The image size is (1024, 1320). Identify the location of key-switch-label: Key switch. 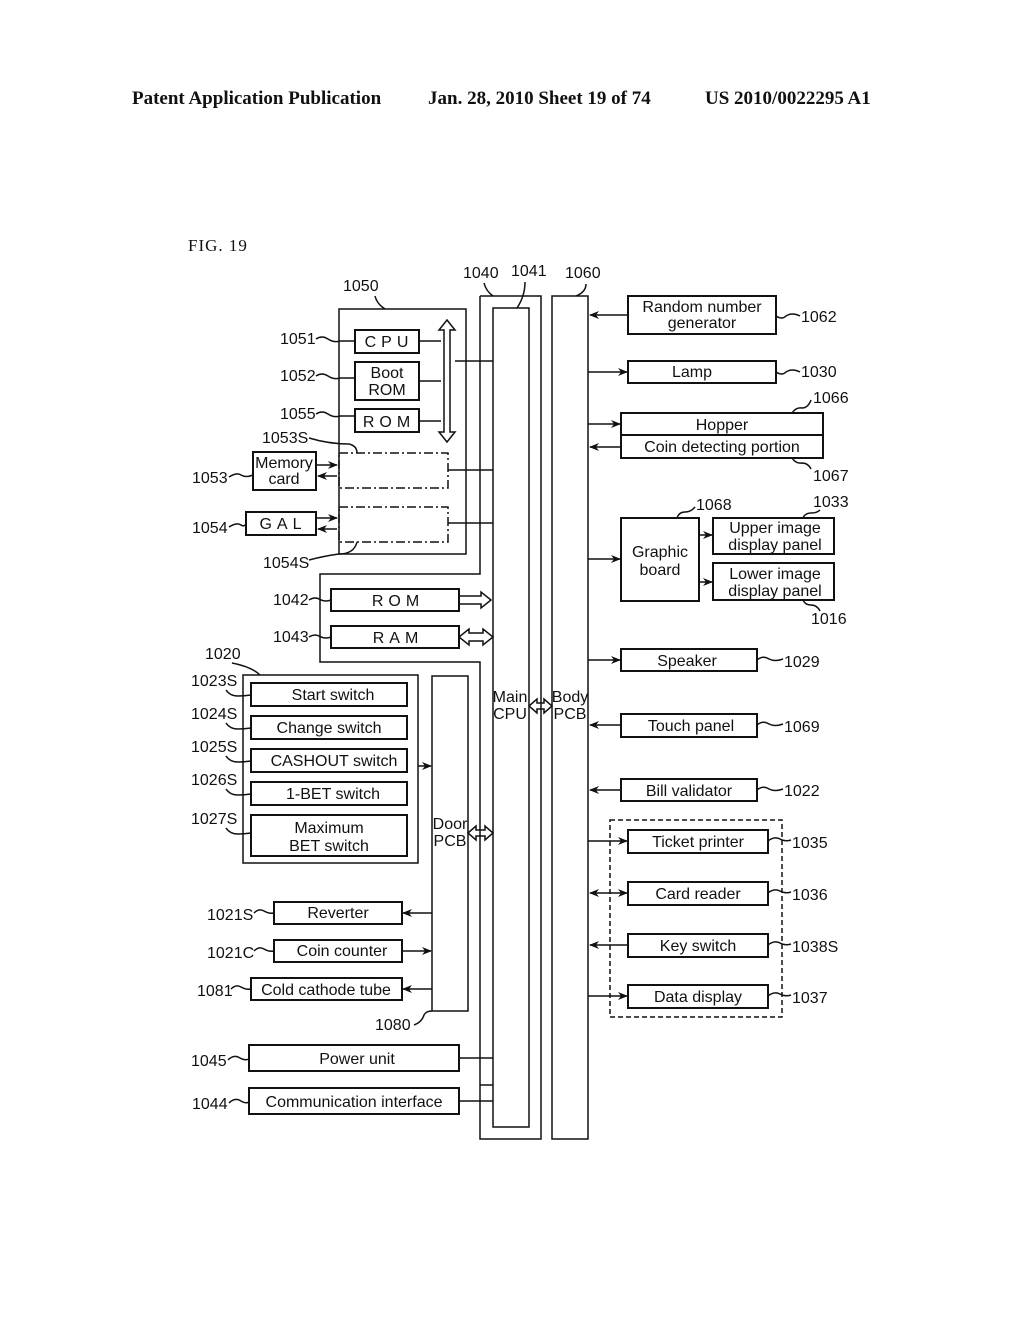
(698, 946).